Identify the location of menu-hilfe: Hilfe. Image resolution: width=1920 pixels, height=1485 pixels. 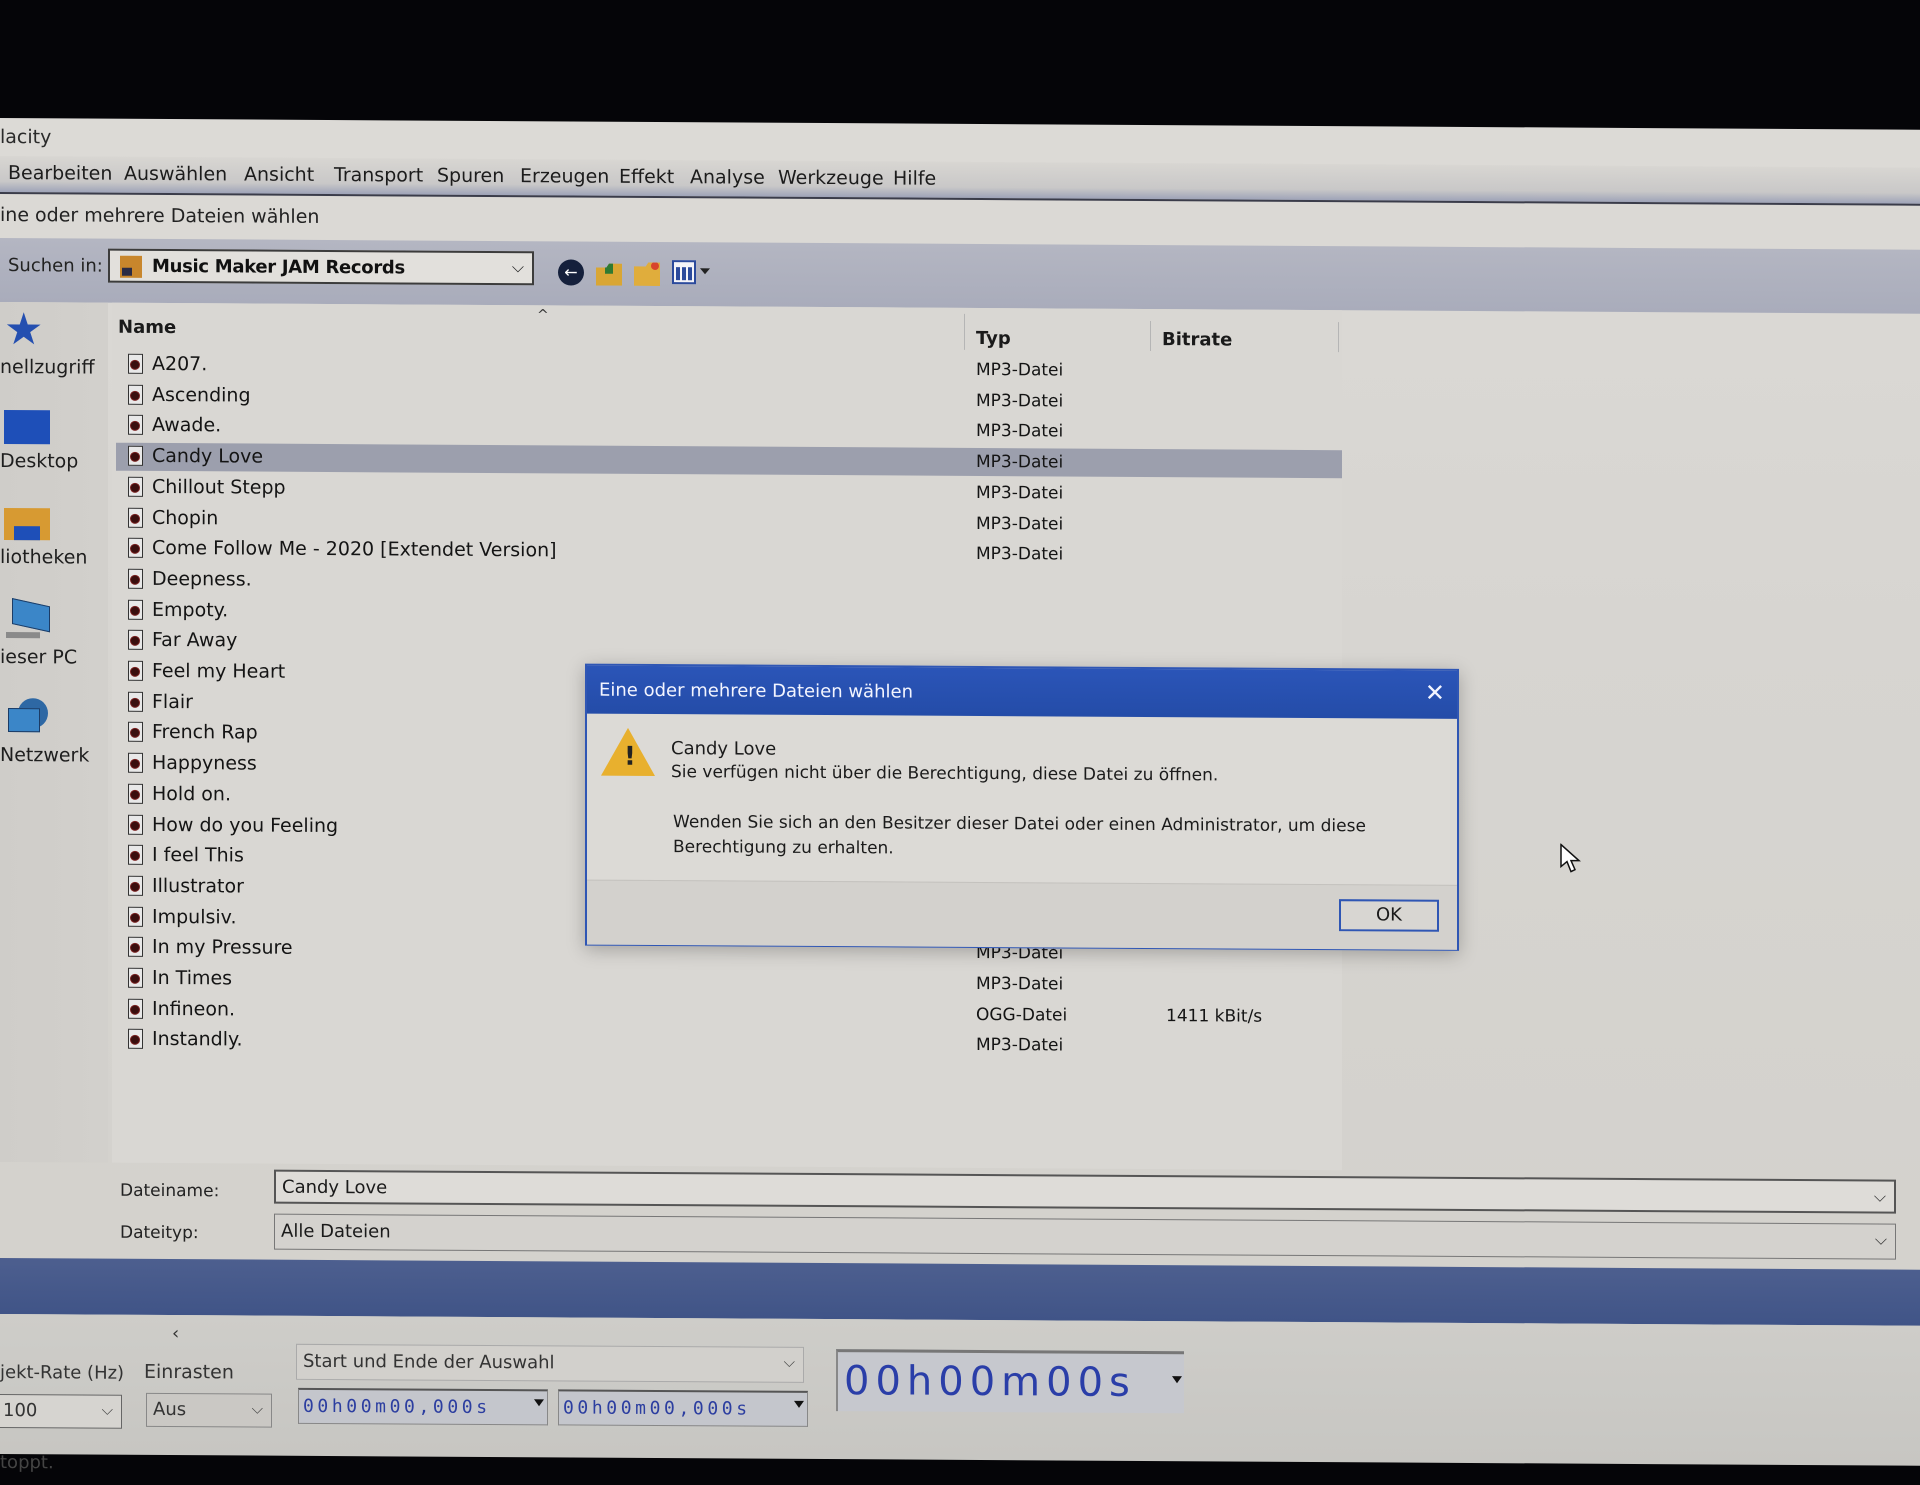
(914, 178).